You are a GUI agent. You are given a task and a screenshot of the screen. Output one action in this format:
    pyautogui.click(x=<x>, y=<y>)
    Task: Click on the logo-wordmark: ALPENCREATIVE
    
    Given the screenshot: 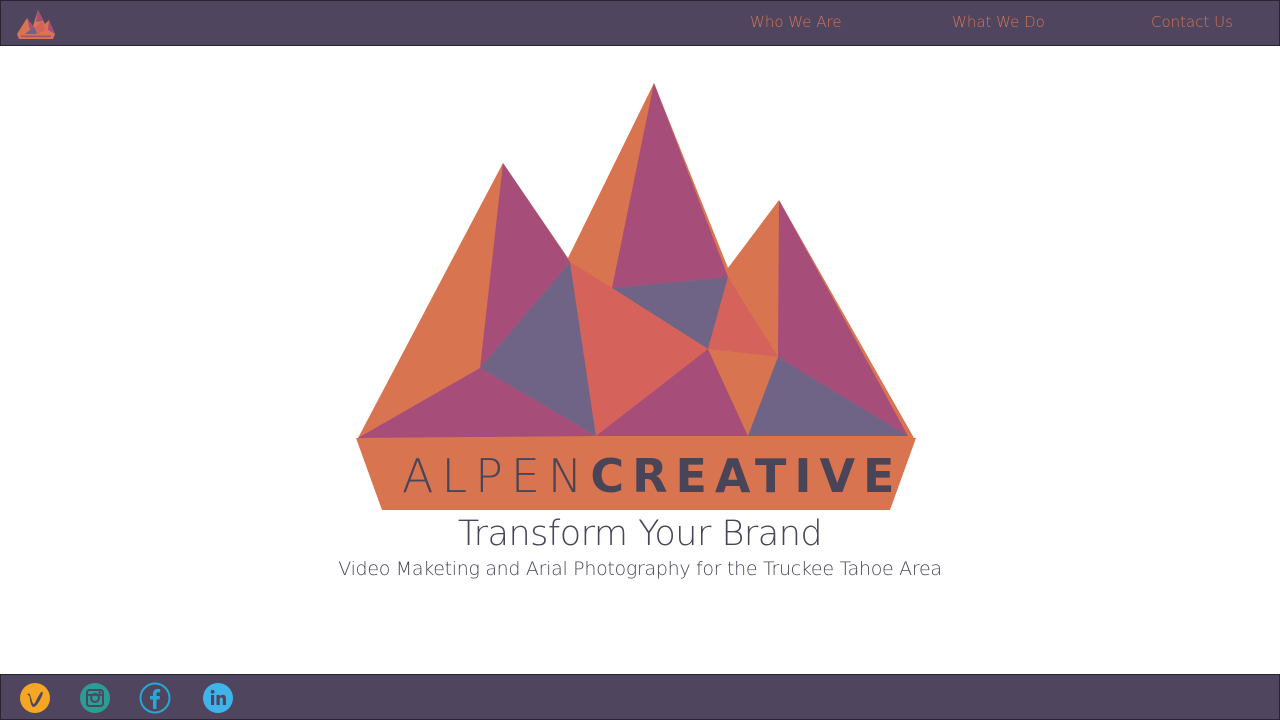 What is the action you would take?
    pyautogui.click(x=652, y=476)
    